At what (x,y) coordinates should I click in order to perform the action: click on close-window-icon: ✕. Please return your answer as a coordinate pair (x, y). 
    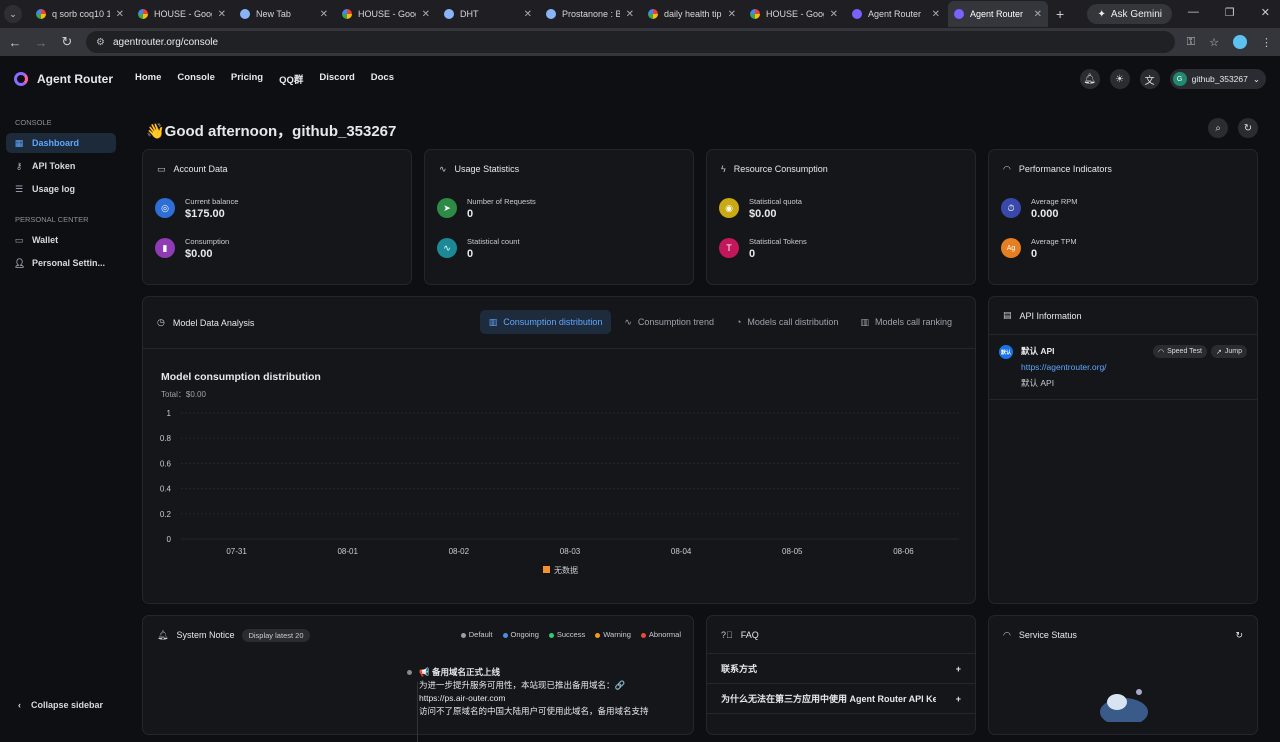
    Looking at the image, I should click on (1265, 12).